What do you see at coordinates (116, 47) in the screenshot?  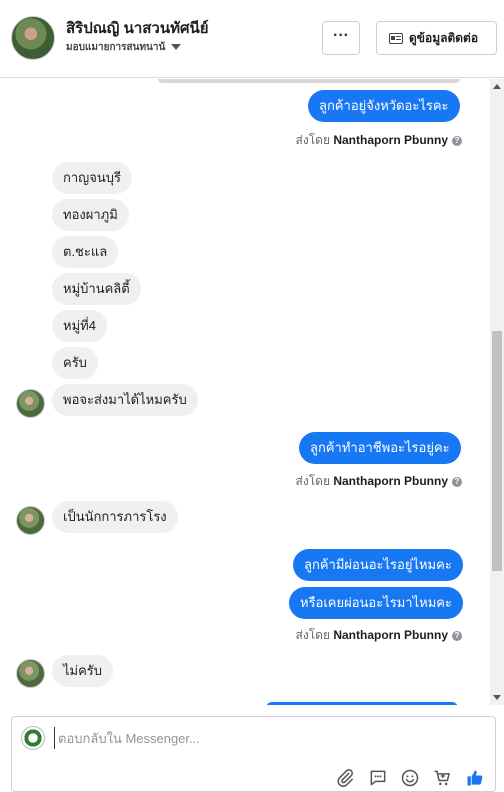 I see `assign-label: มอบแมายการสนทนาน้` at bounding box center [116, 47].